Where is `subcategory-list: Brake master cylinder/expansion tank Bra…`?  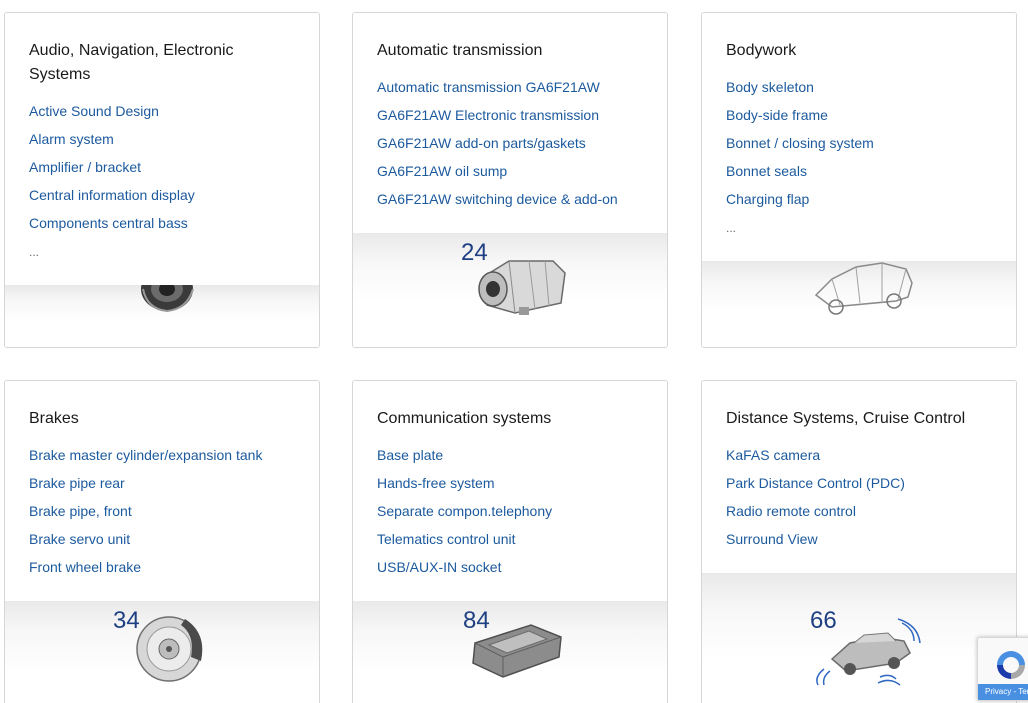 subcategory-list: Brake master cylinder/expansion tank Bra… is located at coordinates (162, 511).